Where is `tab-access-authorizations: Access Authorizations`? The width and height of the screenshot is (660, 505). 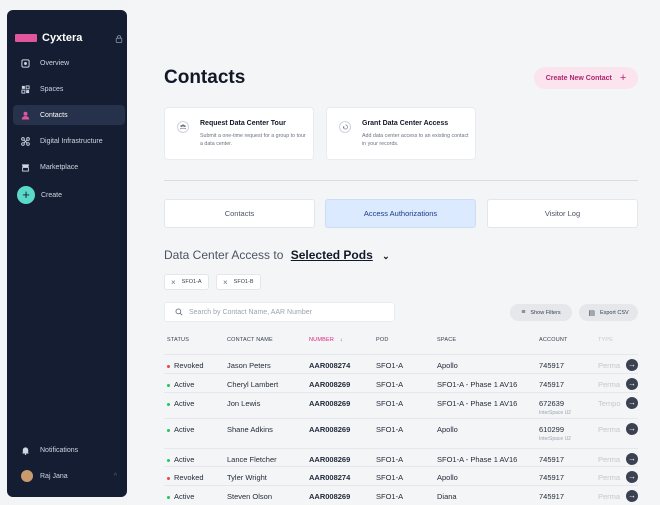
tab-access-authorizations: Access Authorizations is located at coordinates (400, 213).